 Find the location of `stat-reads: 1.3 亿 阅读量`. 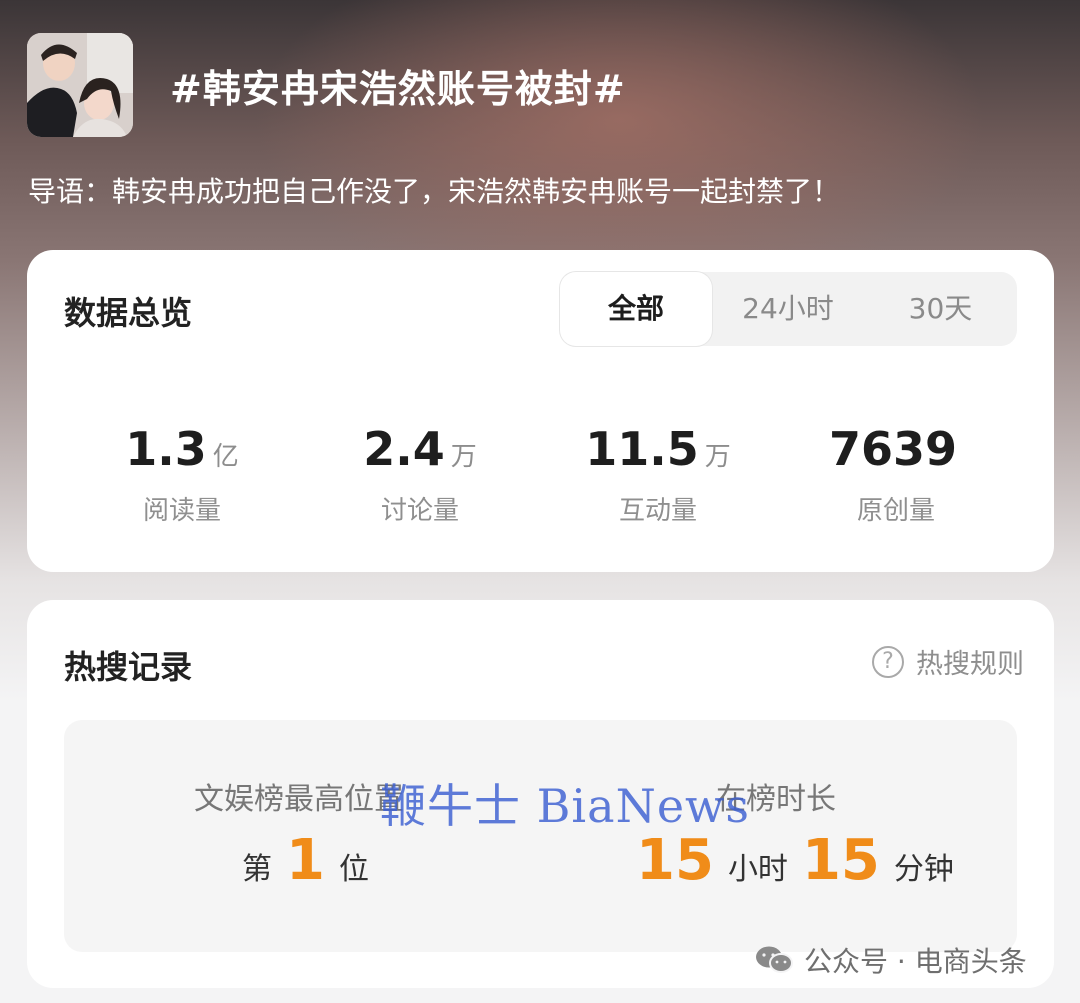

stat-reads: 1.3 亿 阅读量 is located at coordinates (182, 474).